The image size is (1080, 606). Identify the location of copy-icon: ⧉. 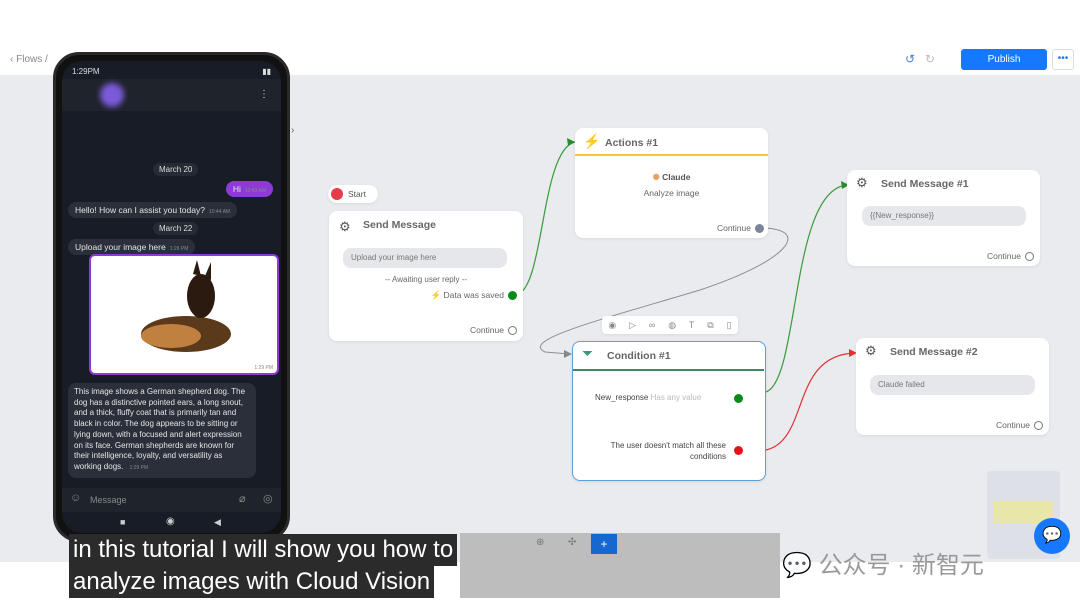
(710, 325).